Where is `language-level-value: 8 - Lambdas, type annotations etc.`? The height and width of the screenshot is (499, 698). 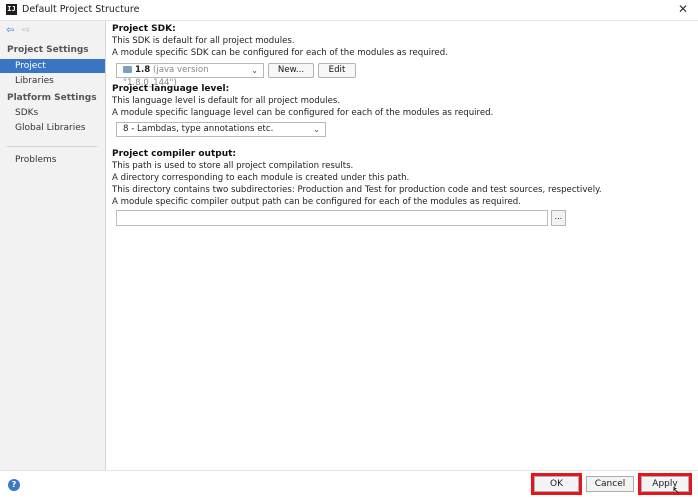
language-level-value: 8 - Lambdas, type annotations etc. is located at coordinates (198, 129).